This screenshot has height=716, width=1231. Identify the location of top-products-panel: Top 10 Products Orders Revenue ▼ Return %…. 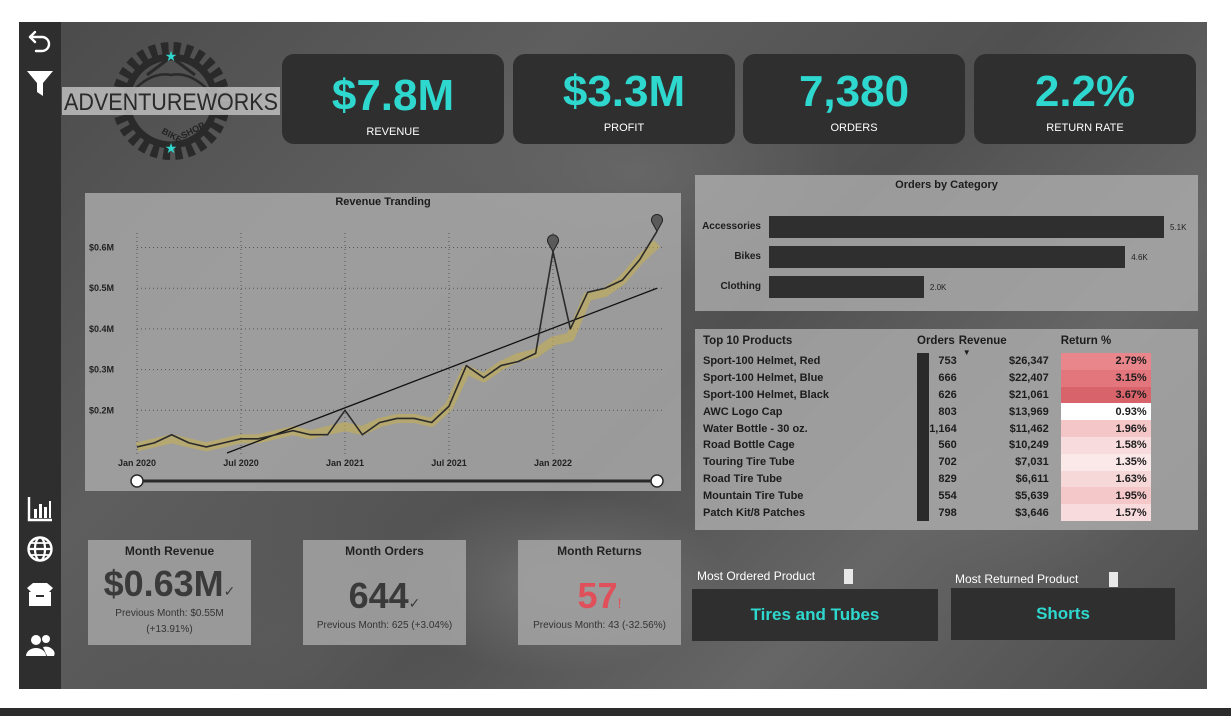
(946, 429).